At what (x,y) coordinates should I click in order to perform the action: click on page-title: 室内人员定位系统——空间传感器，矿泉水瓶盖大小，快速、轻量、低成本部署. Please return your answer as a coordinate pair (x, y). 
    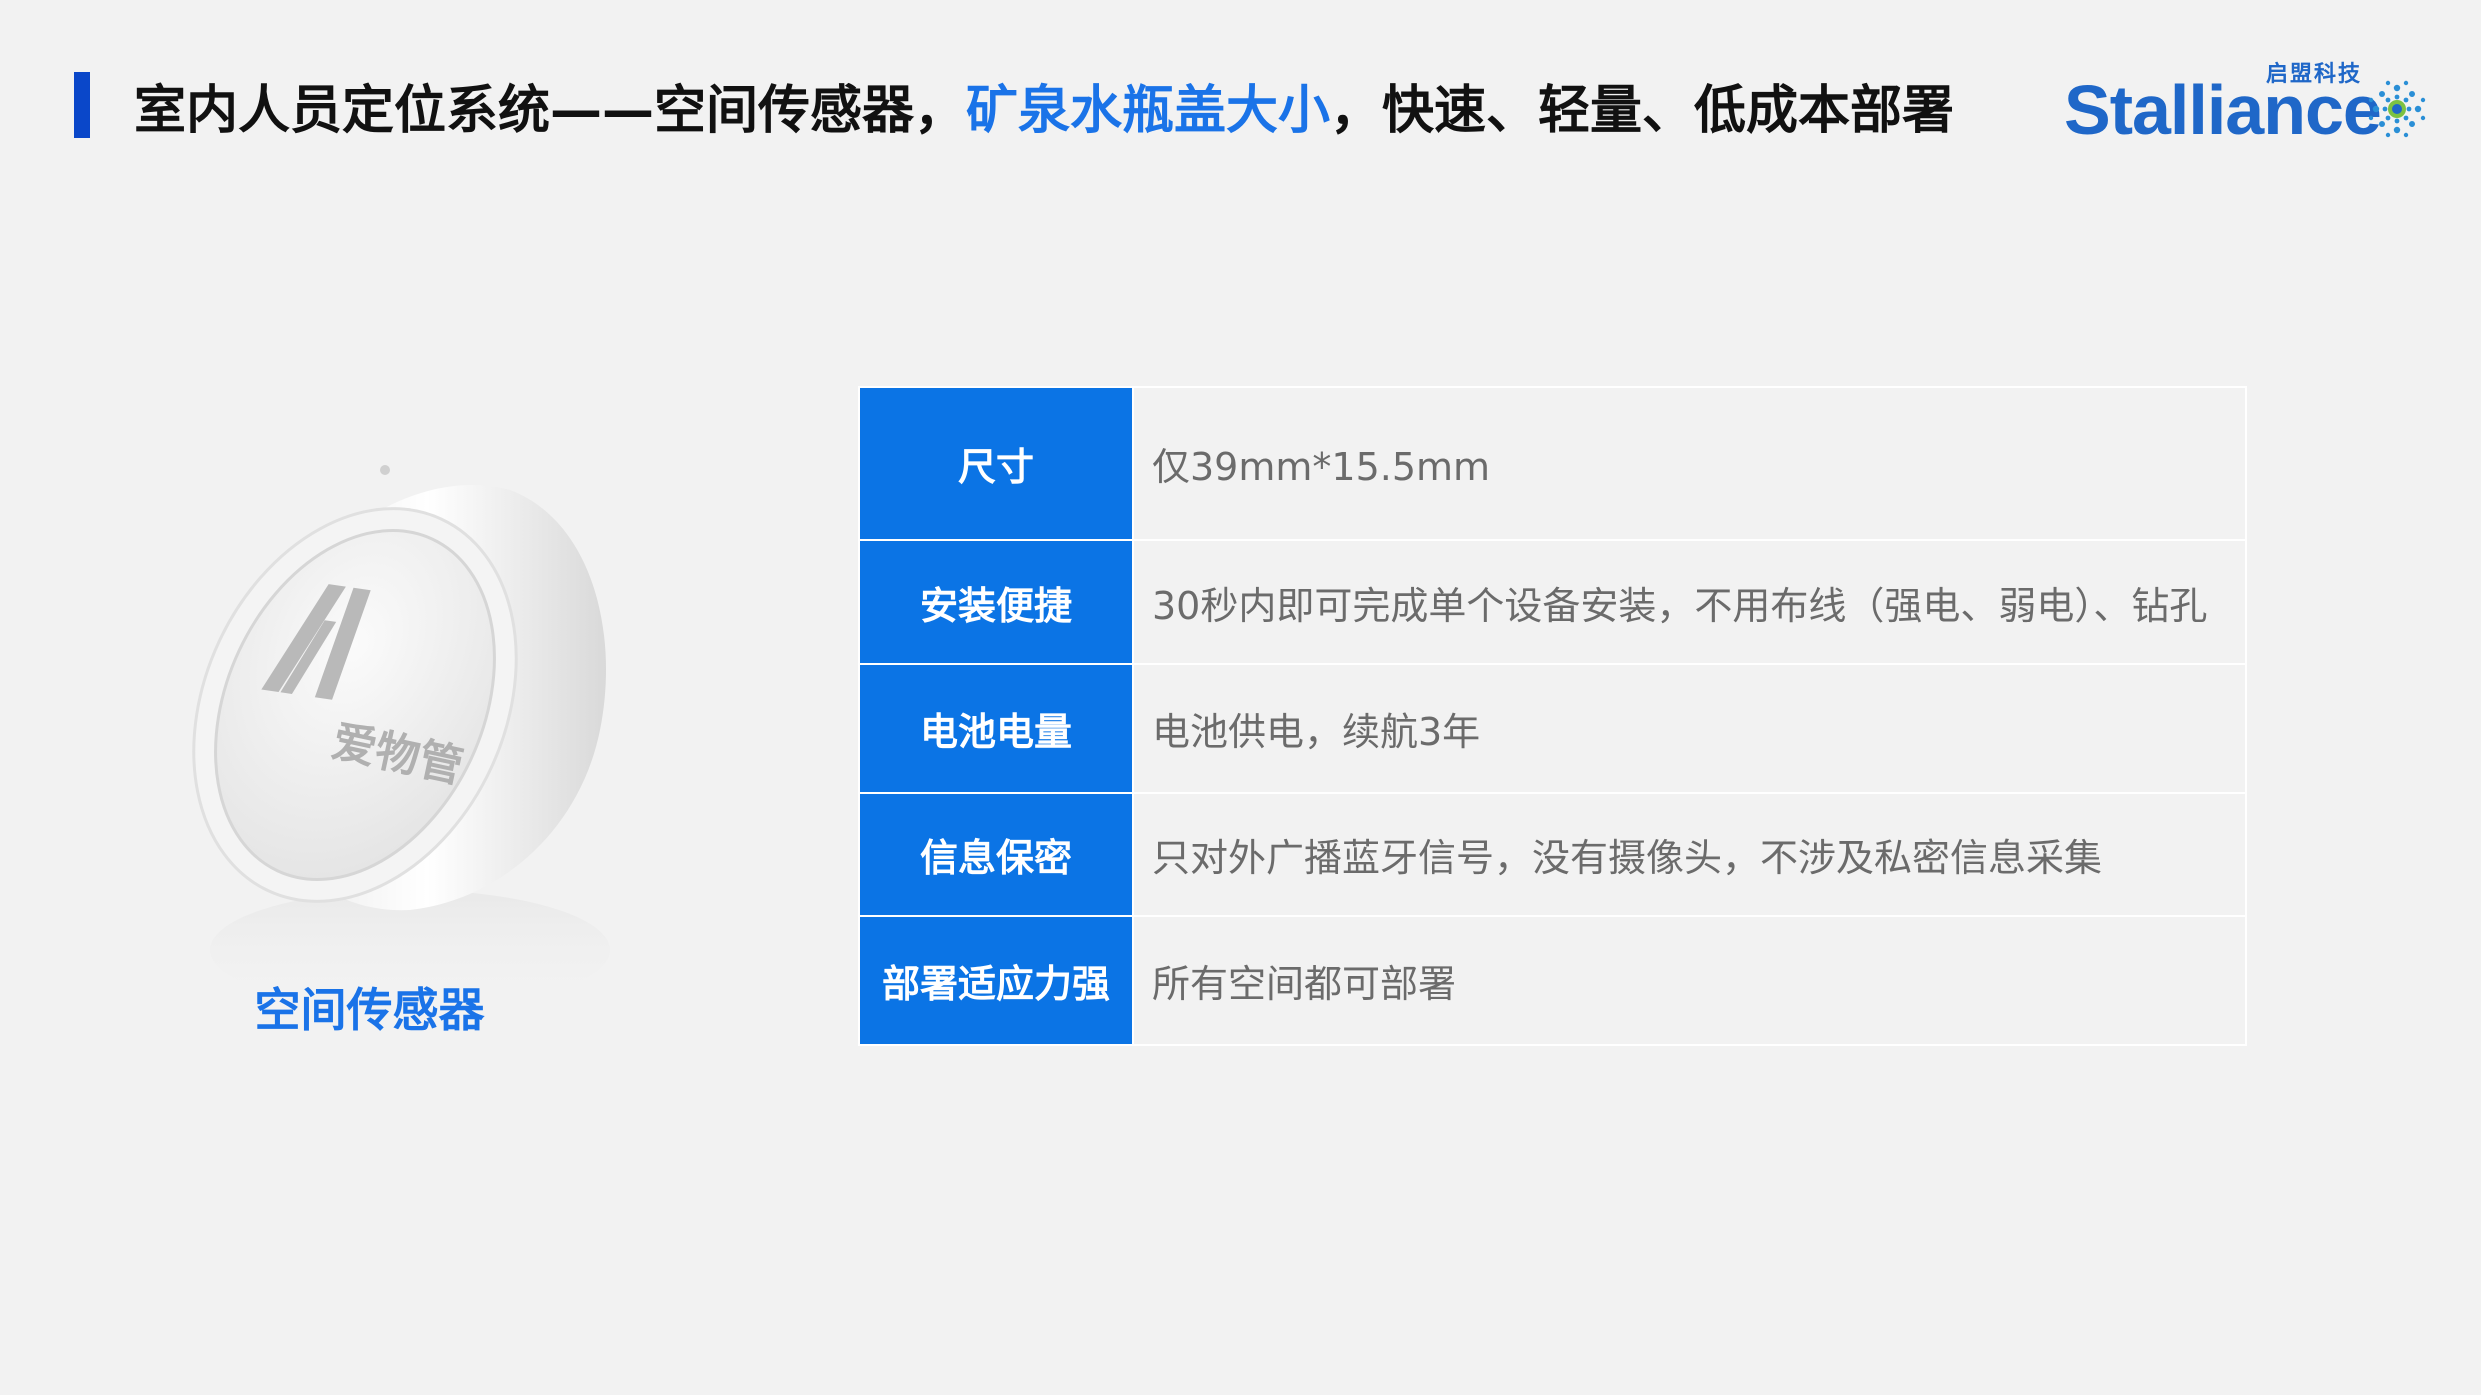
    Looking at the image, I should click on (1044, 111).